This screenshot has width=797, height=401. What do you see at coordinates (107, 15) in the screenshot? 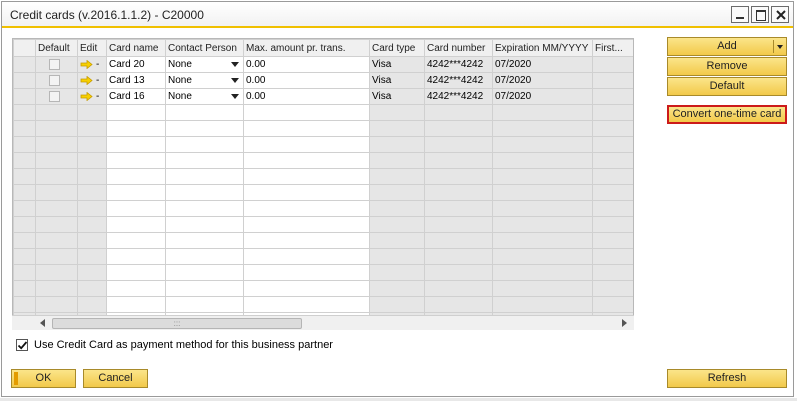
I see `window-title: Credit cards (v.2016.1.1.2) - C20000` at bounding box center [107, 15].